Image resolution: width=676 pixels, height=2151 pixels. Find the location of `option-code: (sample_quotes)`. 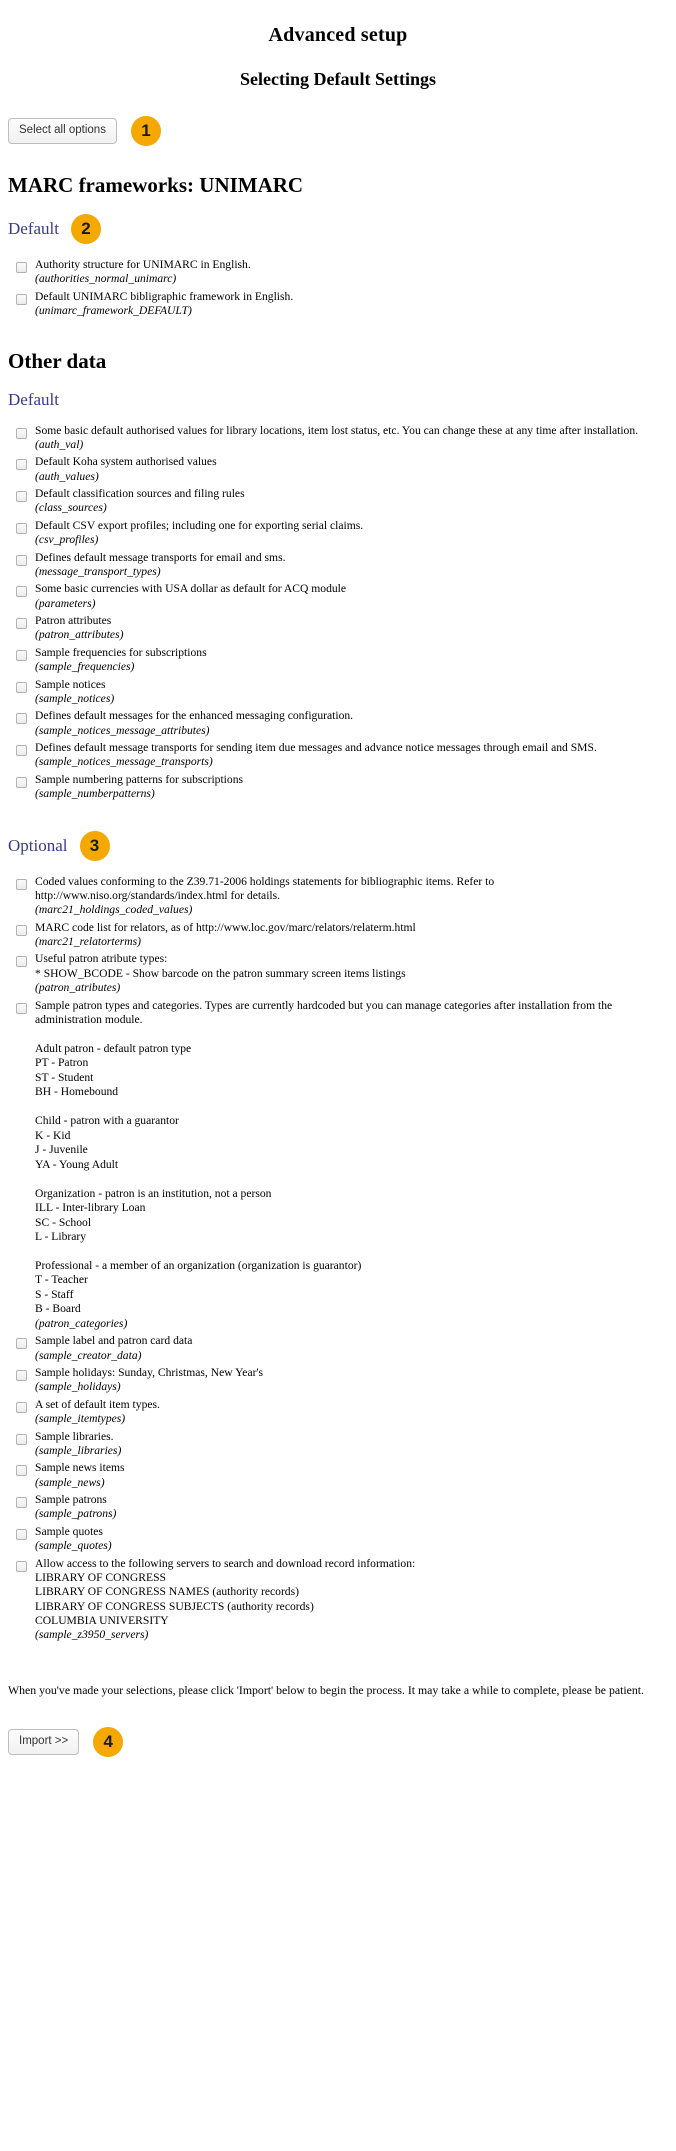

option-code: (sample_quotes) is located at coordinates (73, 1546).